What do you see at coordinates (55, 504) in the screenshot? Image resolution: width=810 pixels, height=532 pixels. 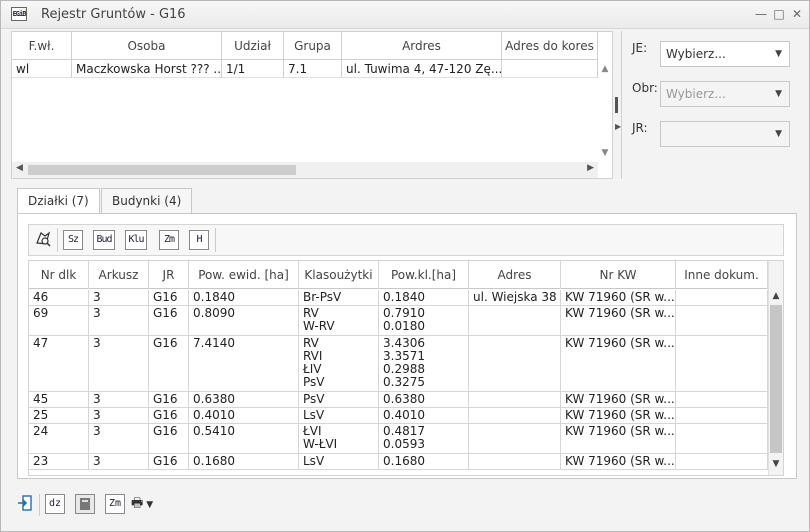 I see `dz-icon: dz` at bounding box center [55, 504].